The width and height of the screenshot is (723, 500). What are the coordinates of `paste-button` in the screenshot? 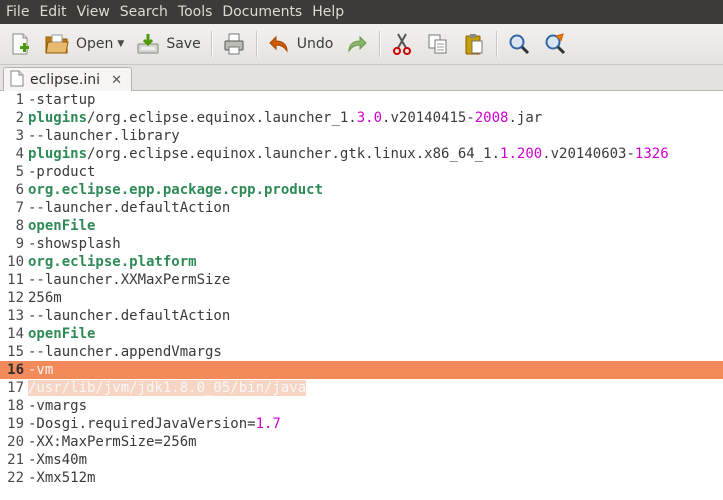 It's located at (474, 44).